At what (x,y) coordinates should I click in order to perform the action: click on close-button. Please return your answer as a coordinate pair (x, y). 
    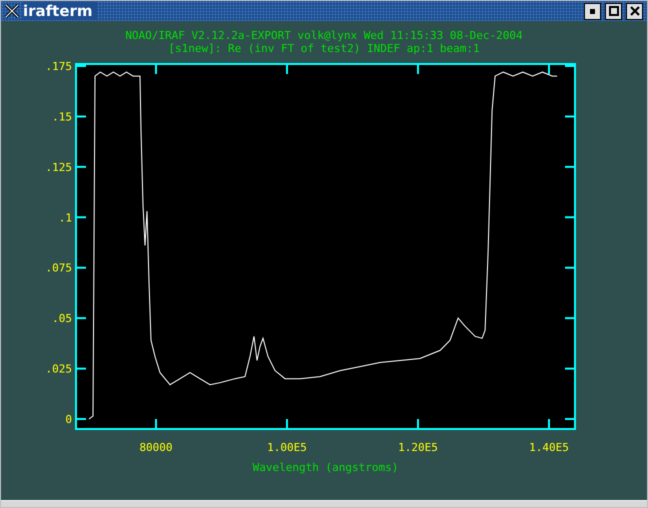
    Looking at the image, I should click on (634, 11).